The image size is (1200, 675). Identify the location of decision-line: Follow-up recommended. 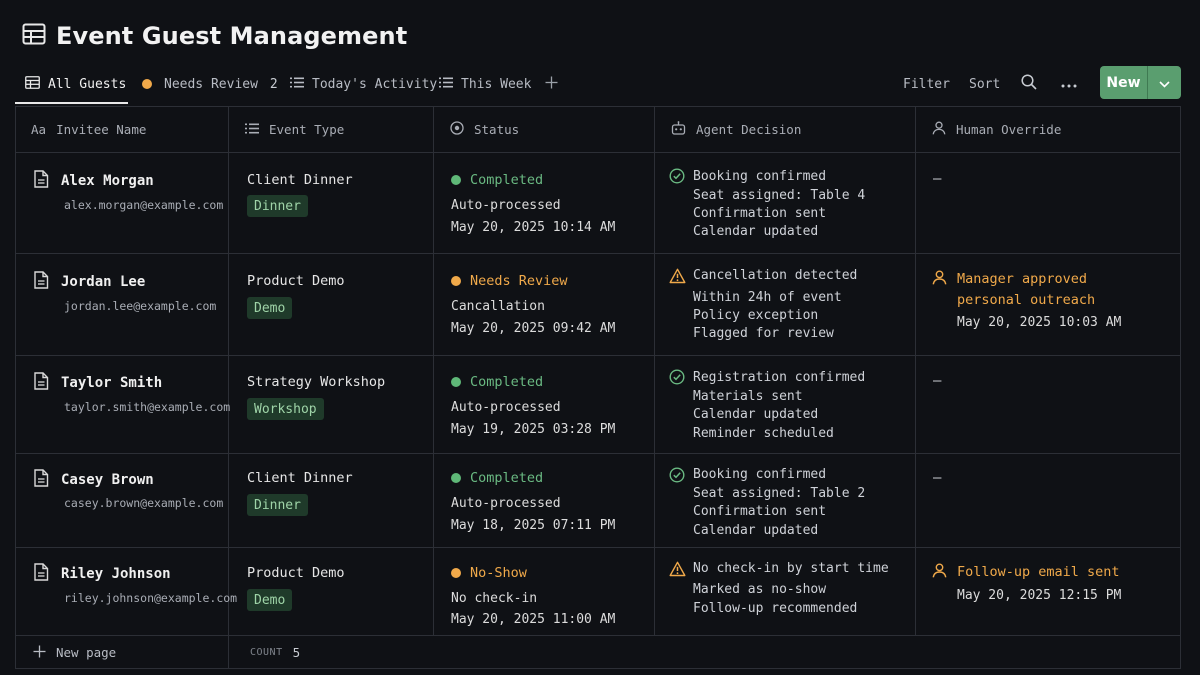
(775, 608).